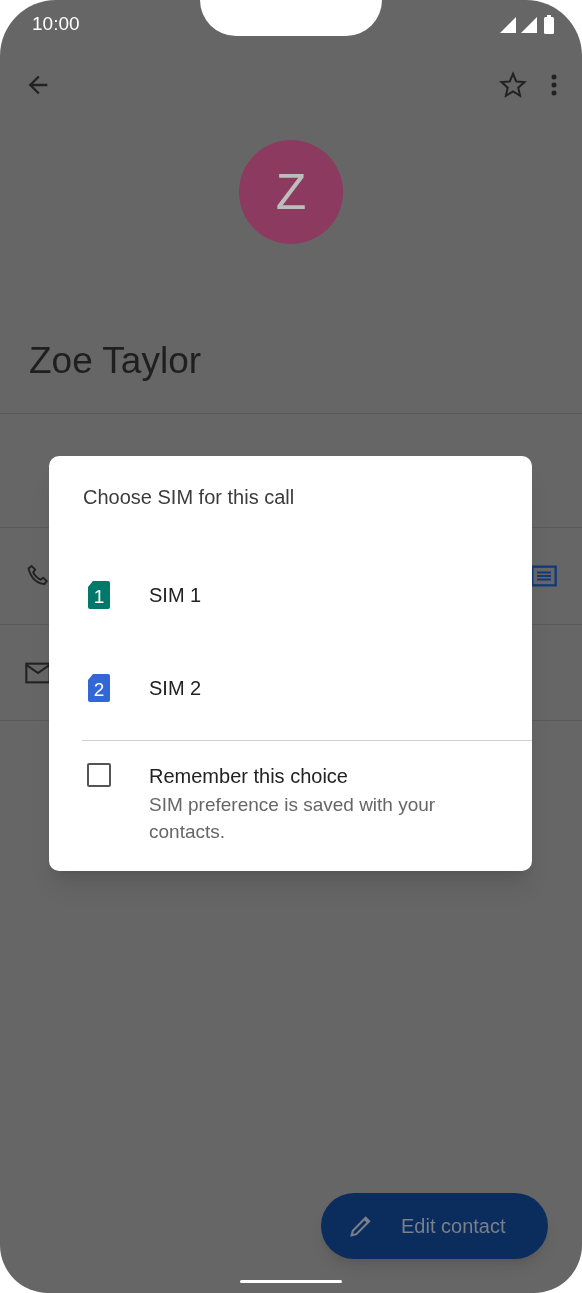  What do you see at coordinates (554, 85) in the screenshot?
I see `more-icon` at bounding box center [554, 85].